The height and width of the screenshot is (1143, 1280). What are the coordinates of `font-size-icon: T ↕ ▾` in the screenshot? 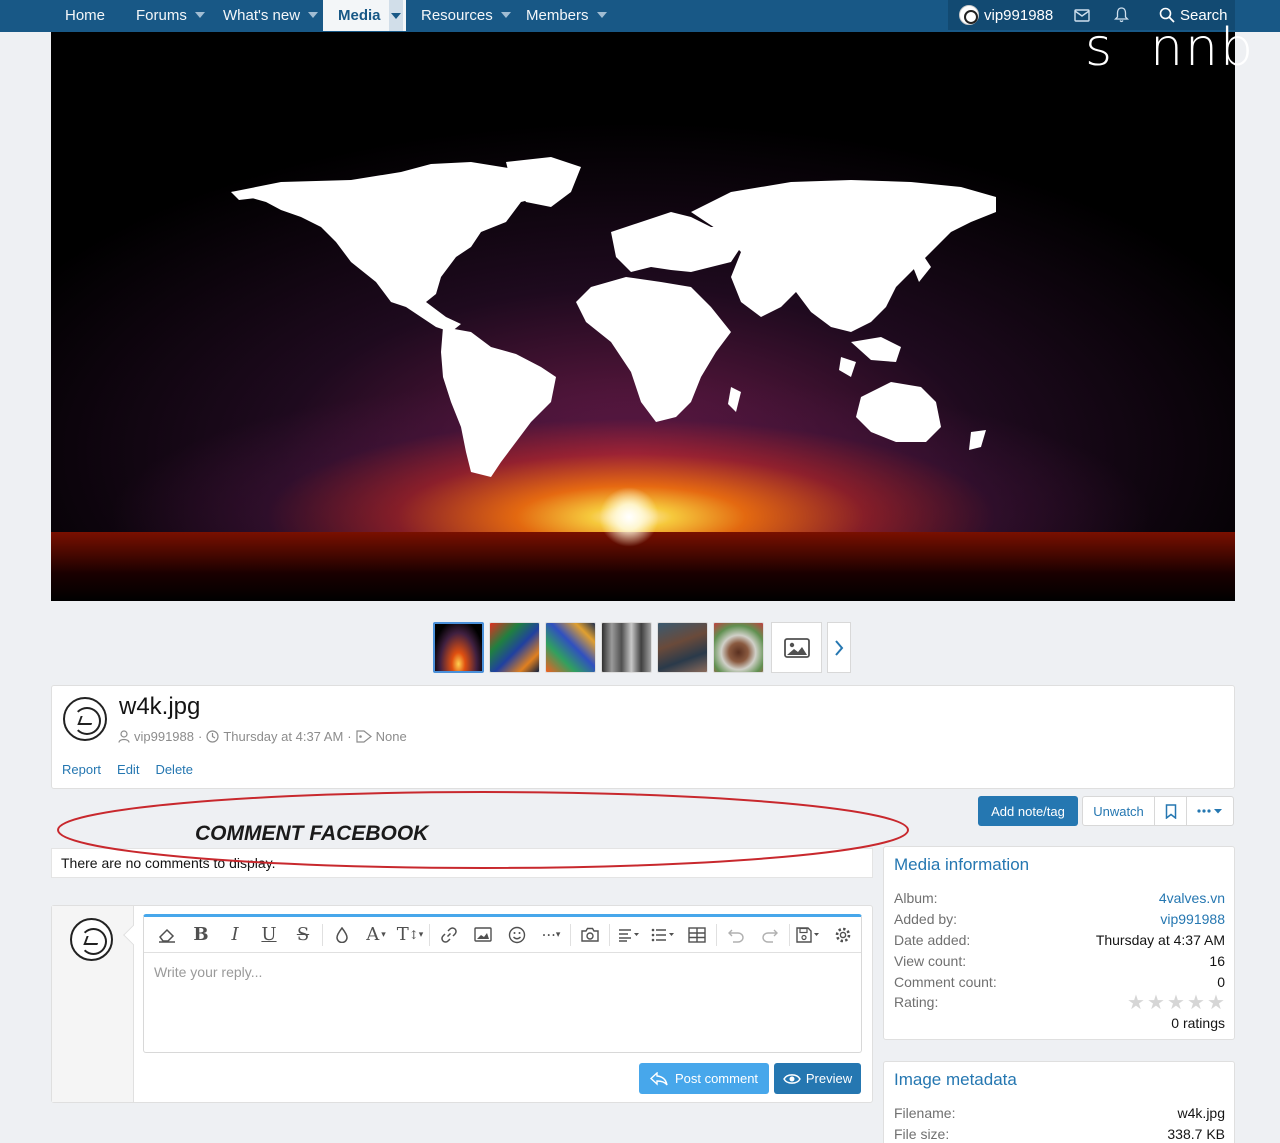 It's located at (410, 935).